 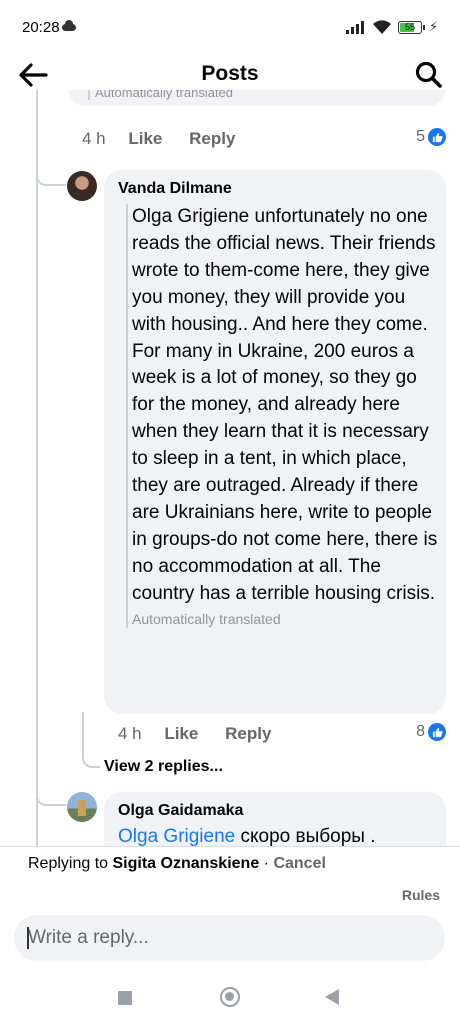 What do you see at coordinates (37, 469) in the screenshot?
I see `thread-line` at bounding box center [37, 469].